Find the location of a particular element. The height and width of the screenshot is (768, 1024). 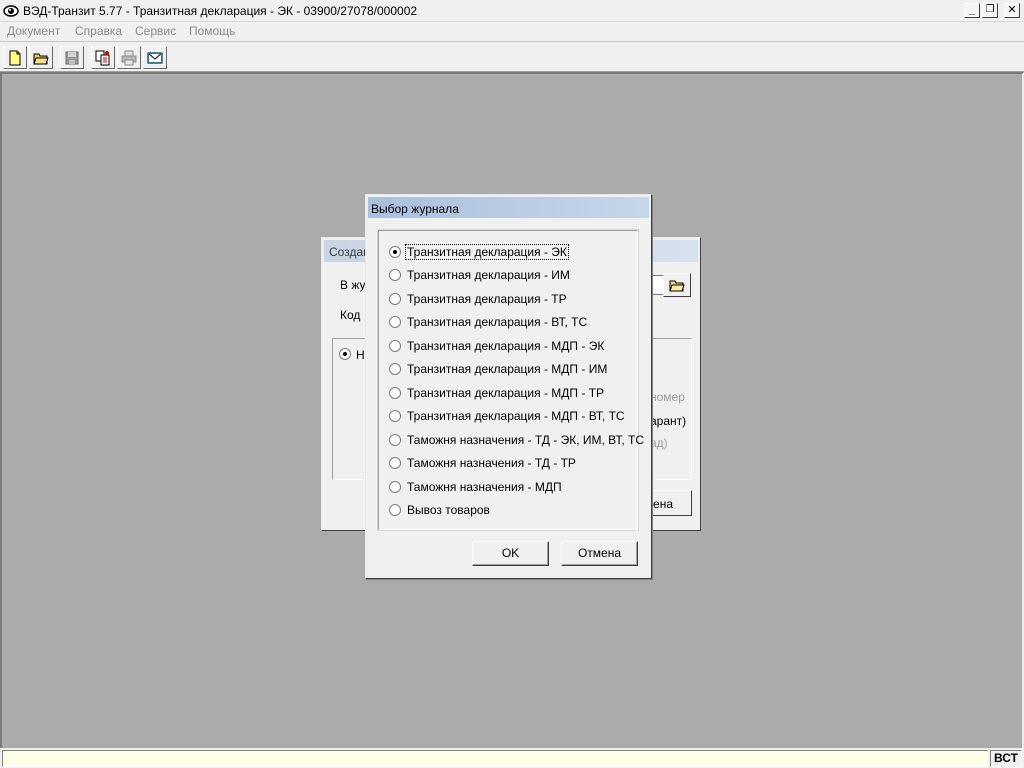

close-button: ✕ is located at coordinates (1012, 10).